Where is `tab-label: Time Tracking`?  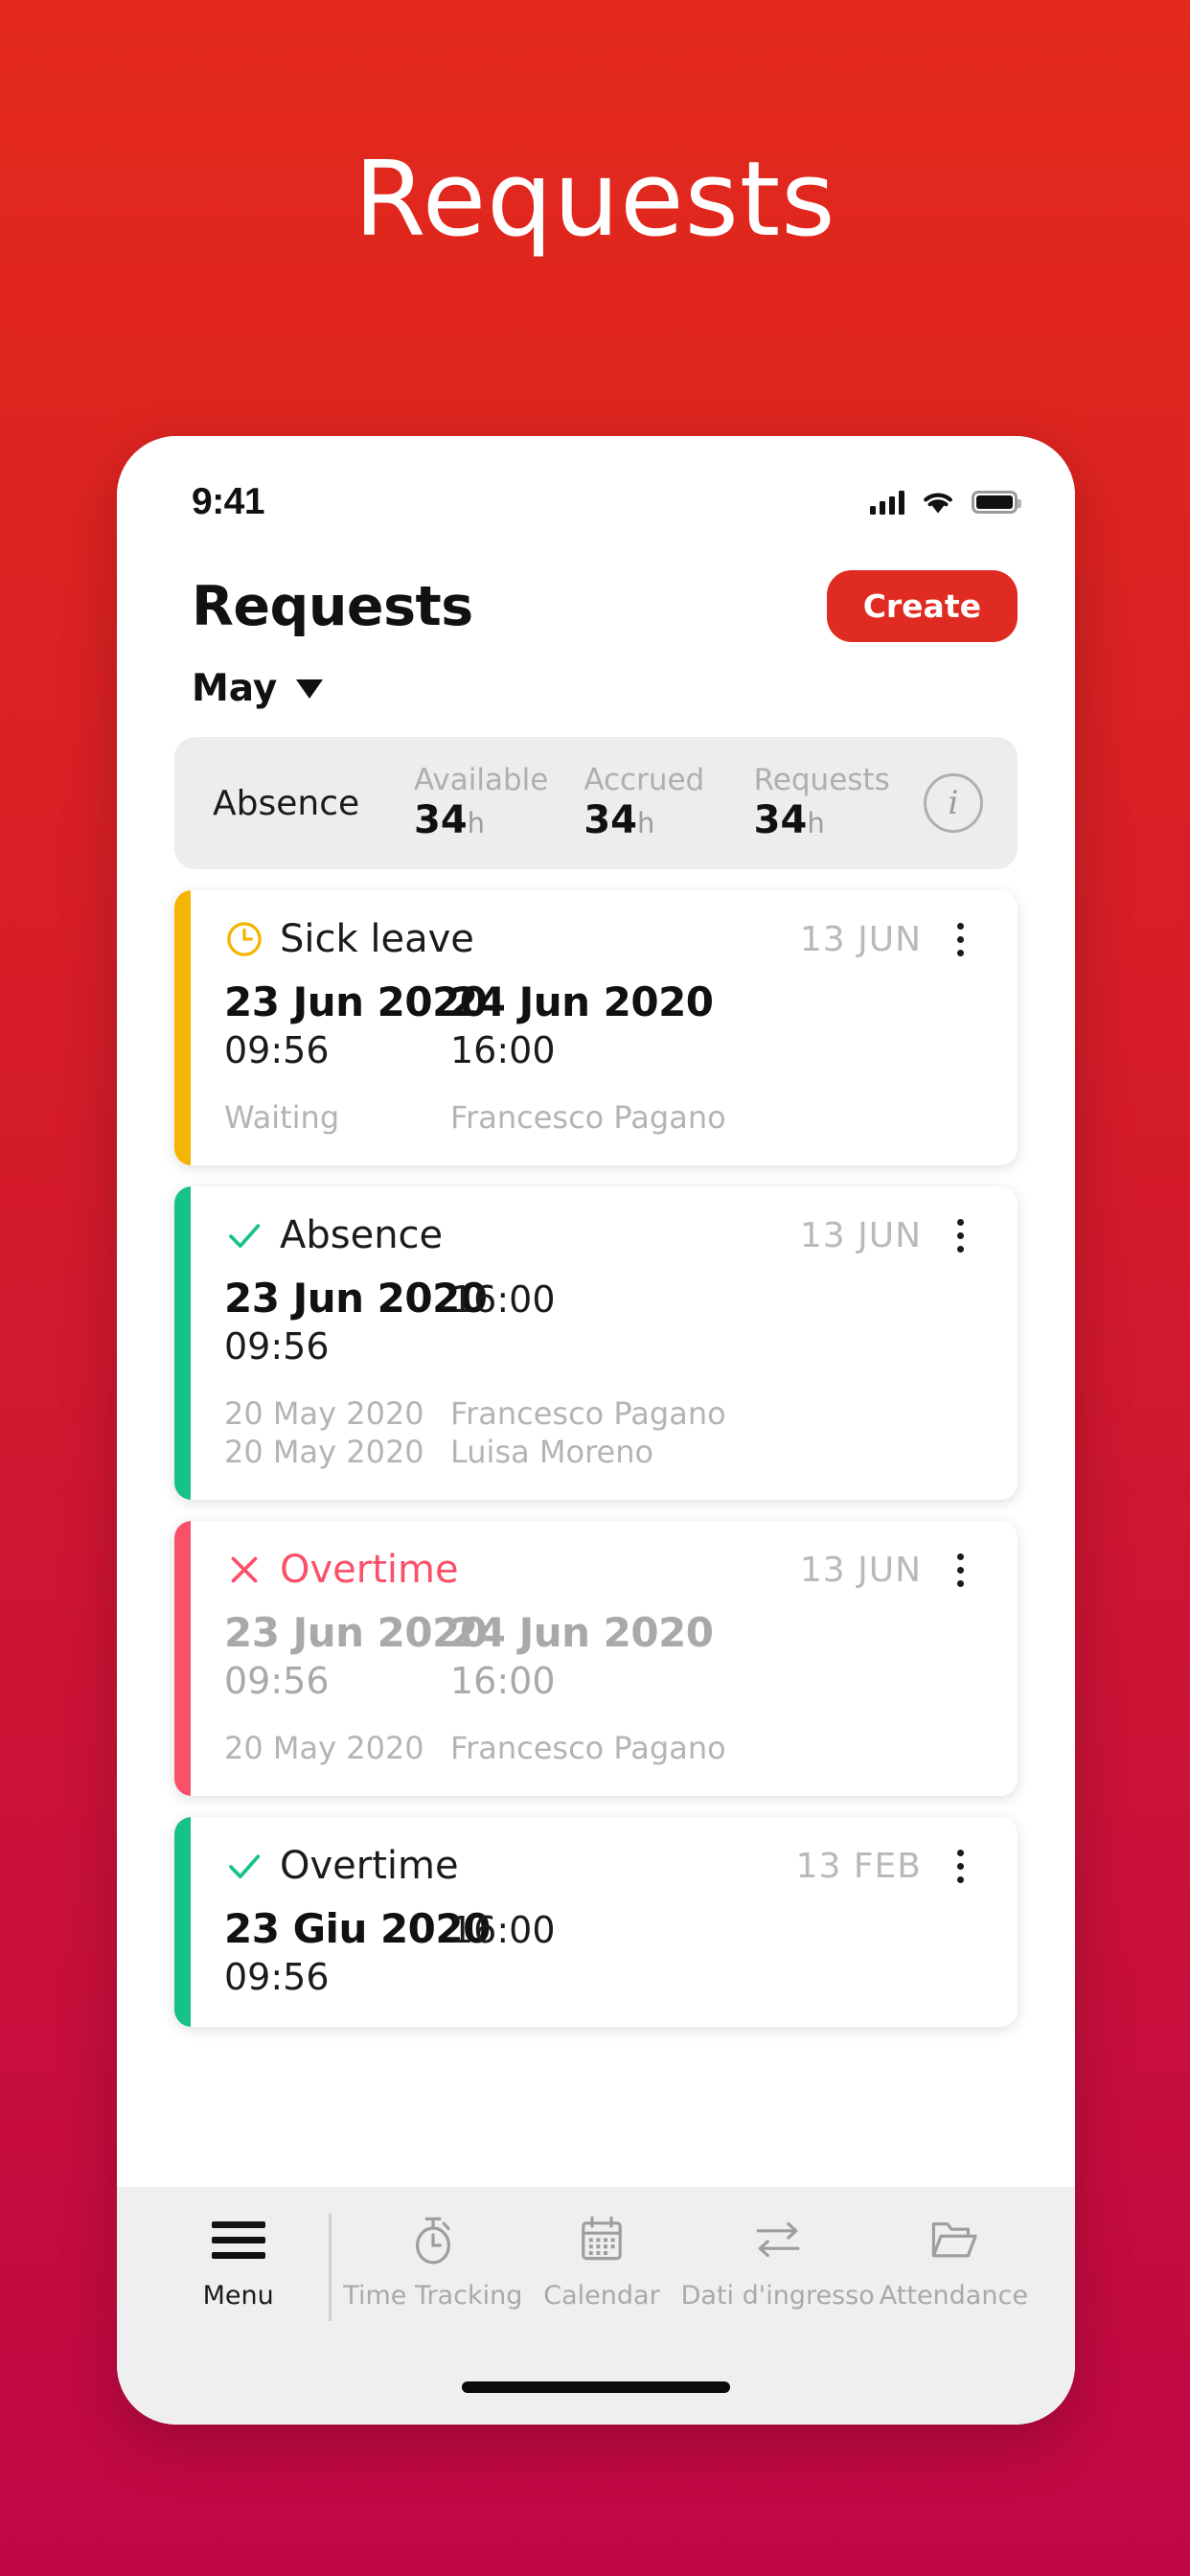
tab-label: Time Tracking is located at coordinates (433, 2296).